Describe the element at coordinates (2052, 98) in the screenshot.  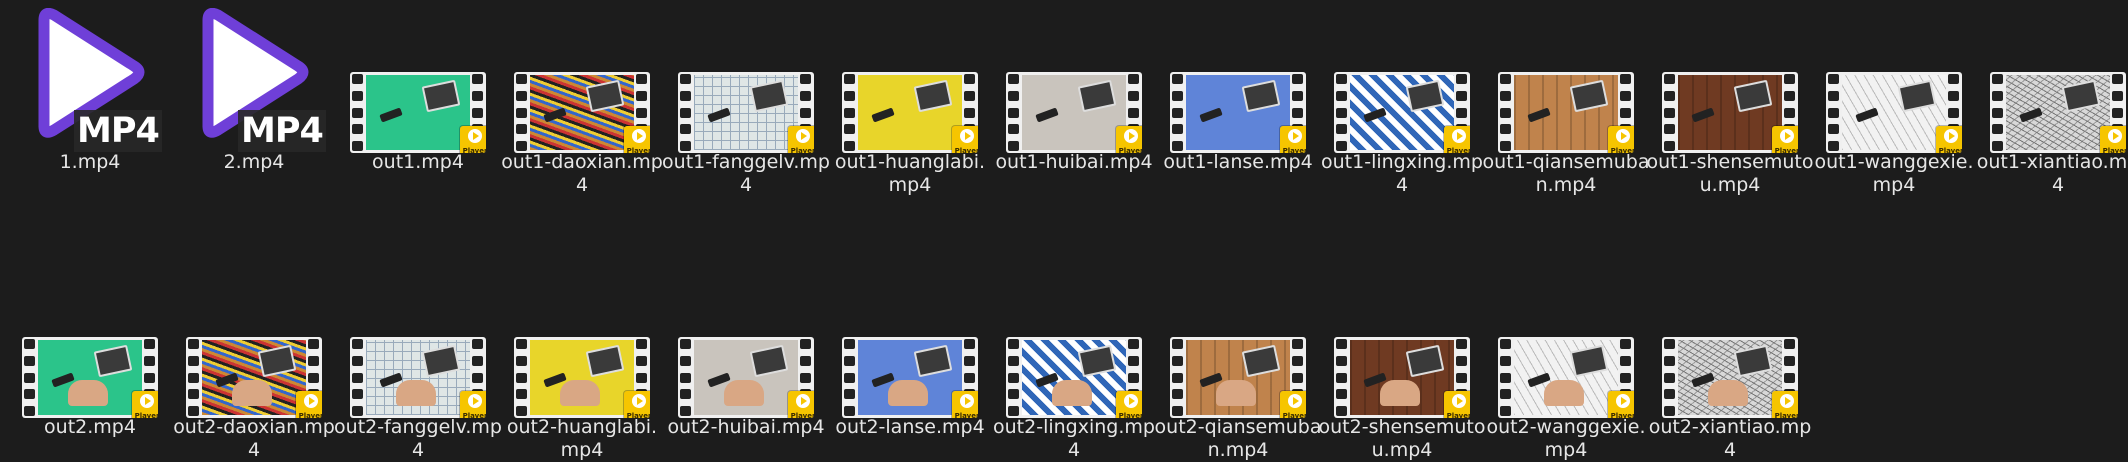
I see `file-item: Player out1-xiantiao.mp4` at that location.